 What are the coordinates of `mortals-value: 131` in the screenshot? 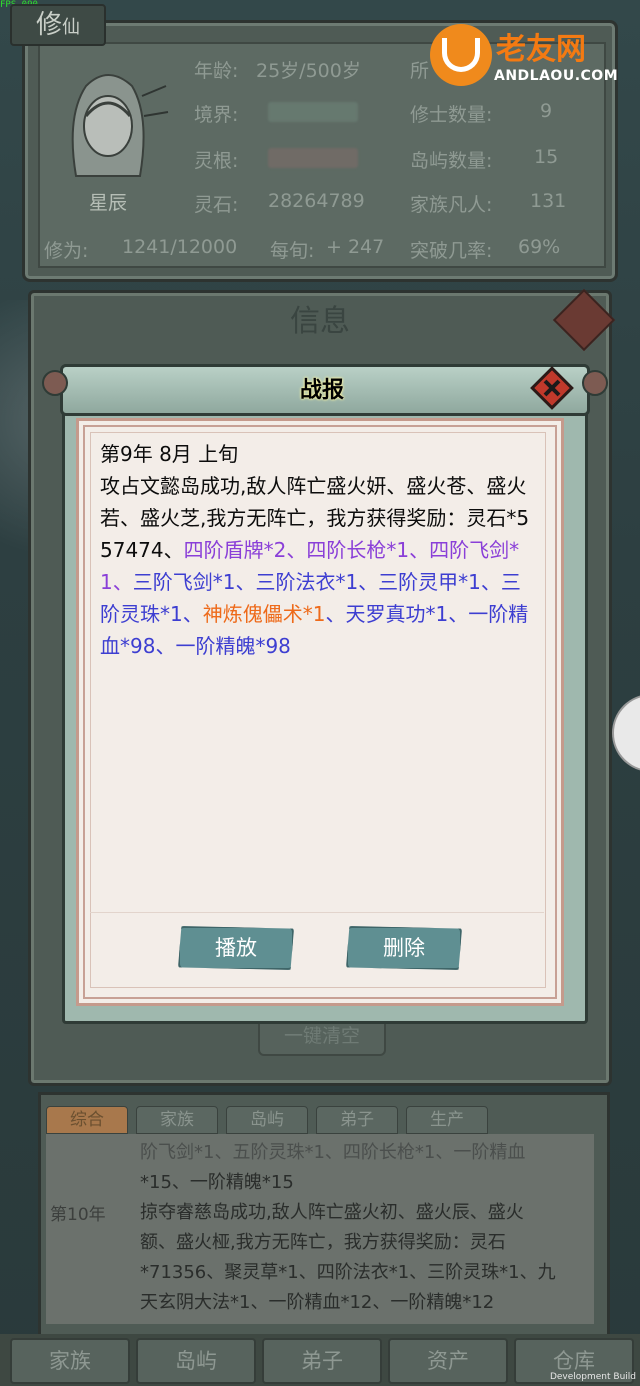 It's located at (548, 201).